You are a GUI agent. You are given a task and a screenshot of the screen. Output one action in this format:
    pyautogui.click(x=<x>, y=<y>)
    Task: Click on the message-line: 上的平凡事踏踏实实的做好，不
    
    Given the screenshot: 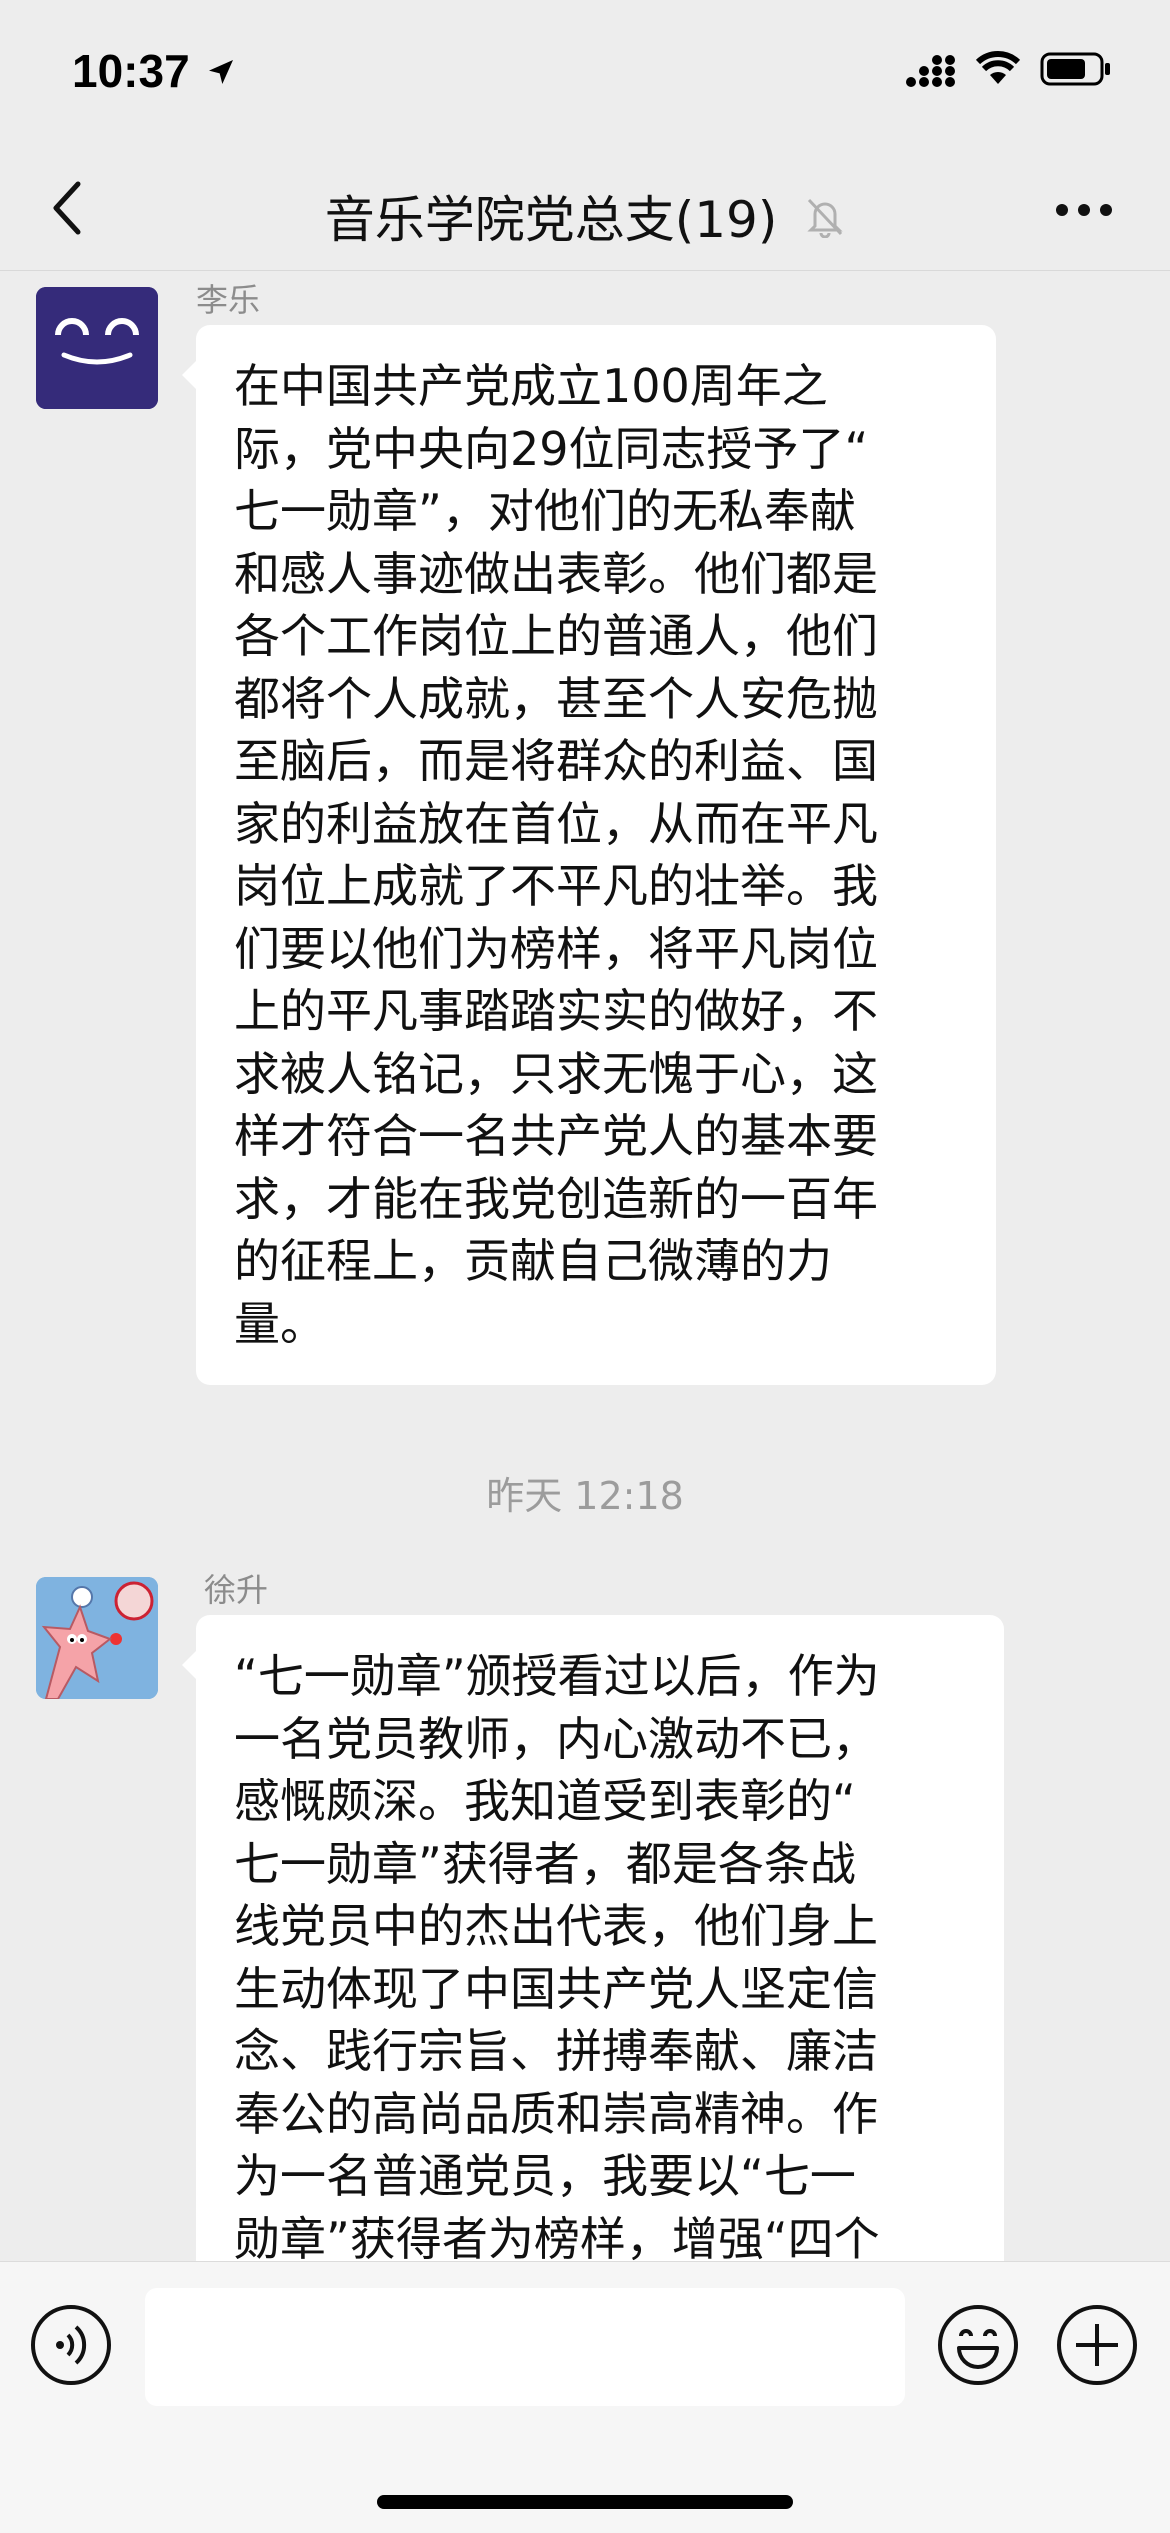 What is the action you would take?
    pyautogui.click(x=556, y=1011)
    